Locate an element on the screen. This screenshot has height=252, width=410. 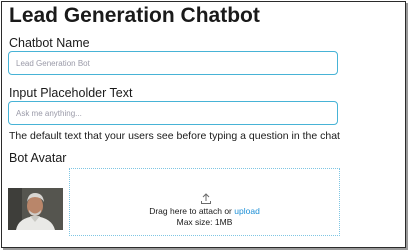
input-placeholder-input is located at coordinates (173, 113).